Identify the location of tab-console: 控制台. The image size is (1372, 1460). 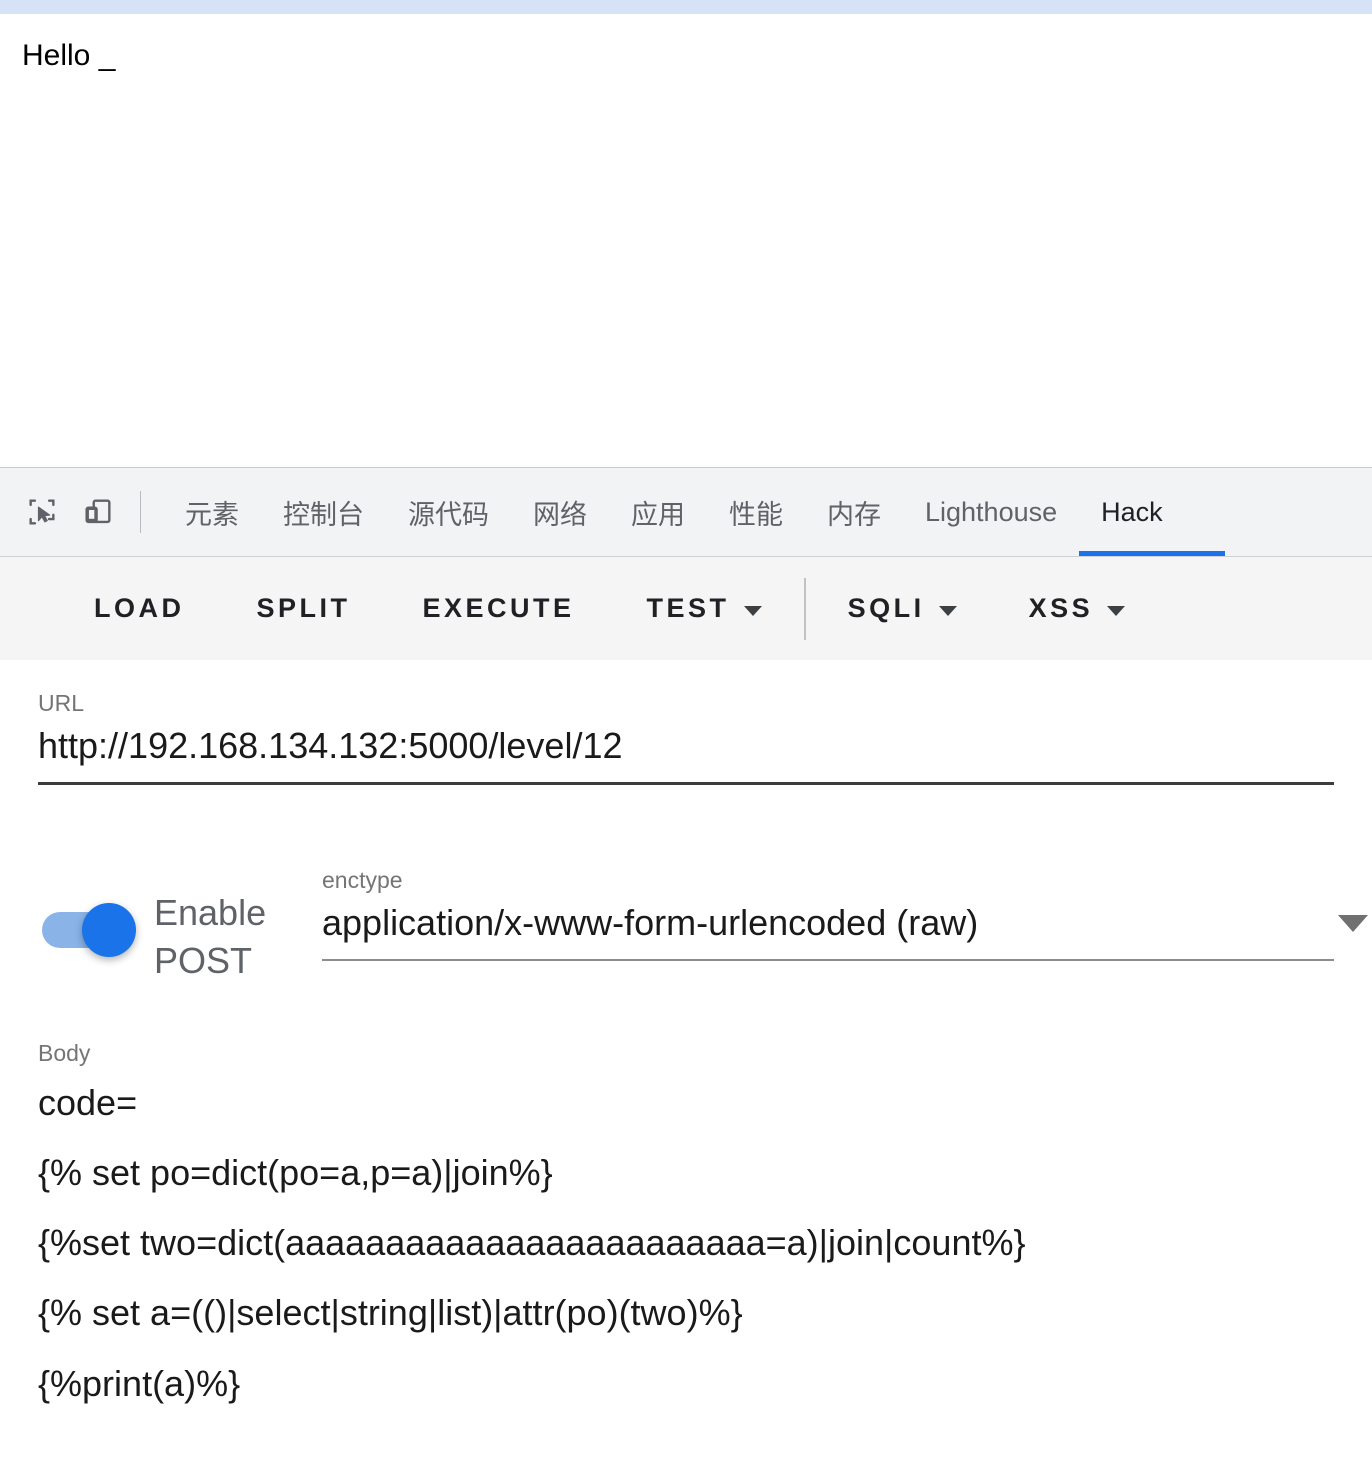
(323, 512).